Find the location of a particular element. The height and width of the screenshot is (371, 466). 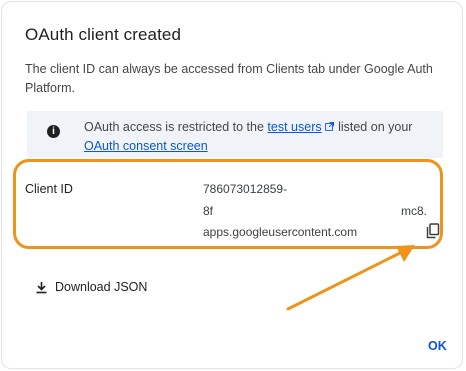

client-id-value-line3: apps.googleusercontent.com is located at coordinates (280, 232).